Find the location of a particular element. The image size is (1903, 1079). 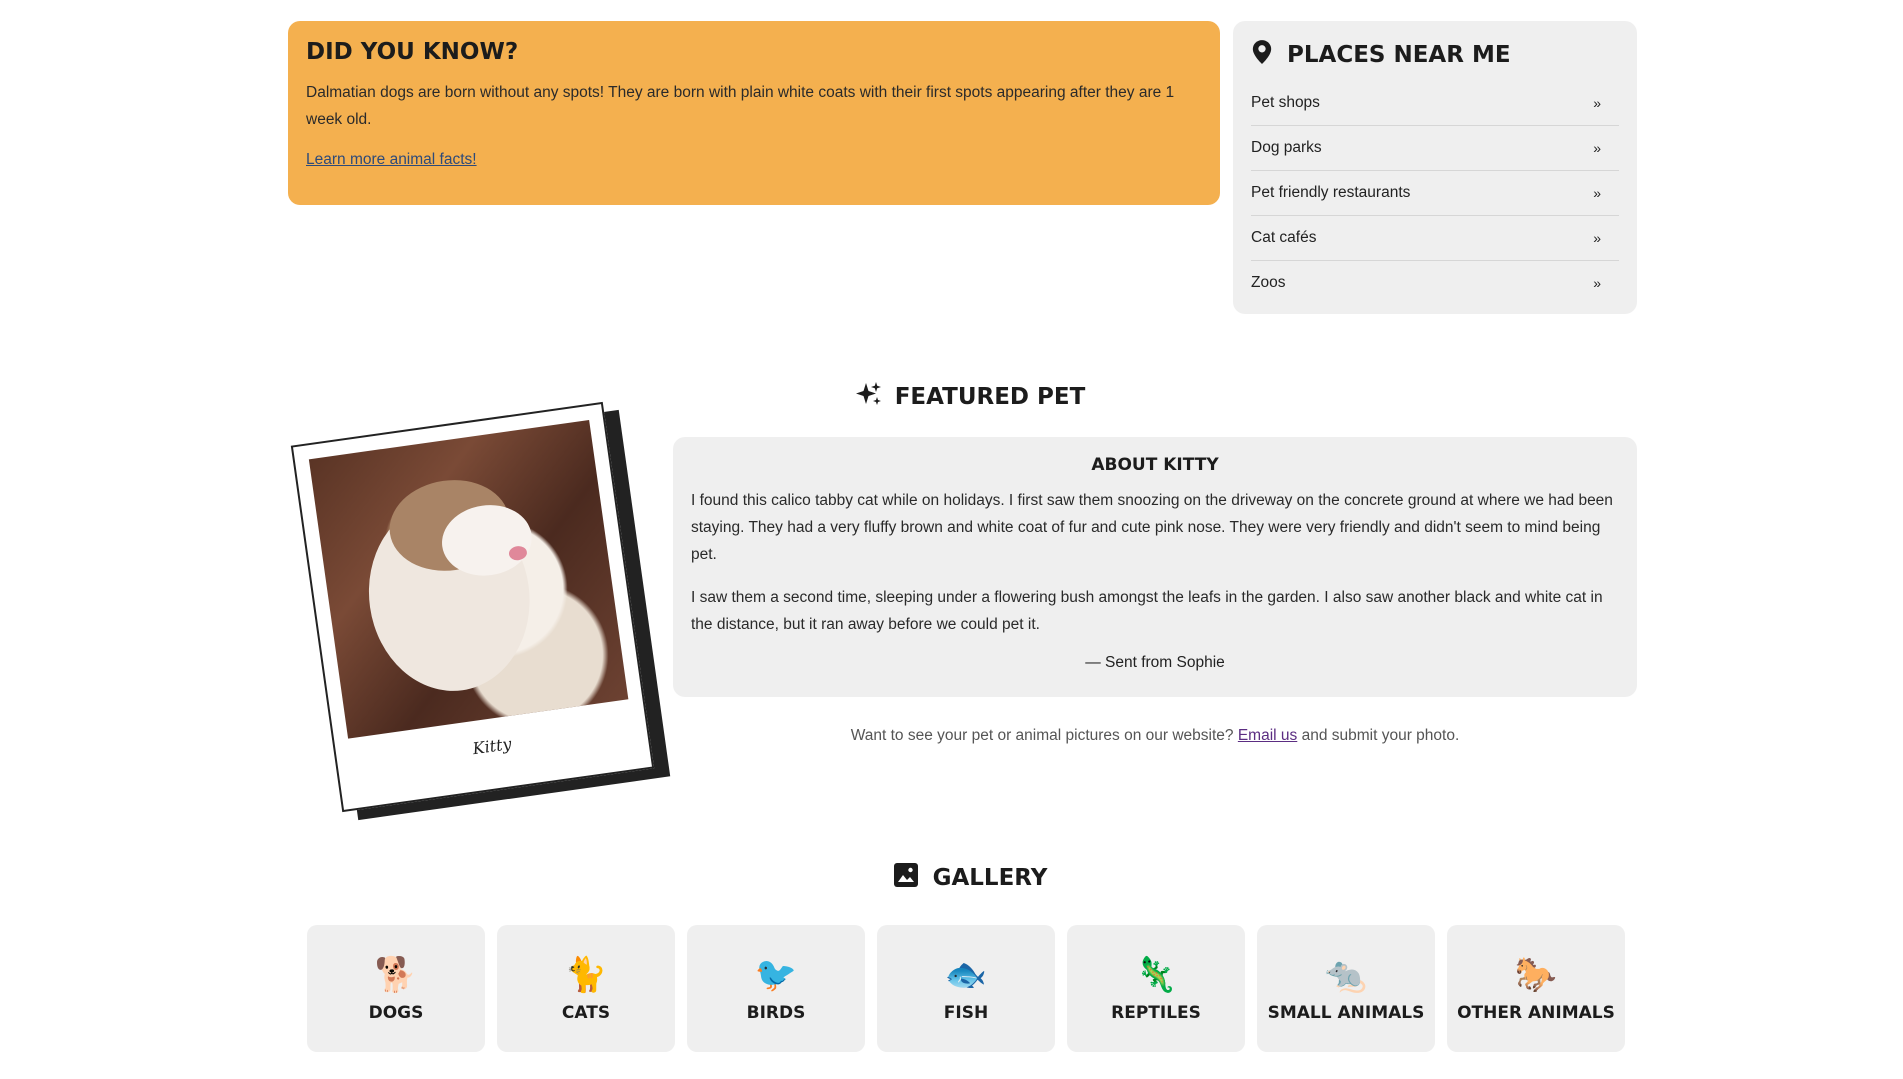

category-card-small-animals: 🐀 SMALL ANIMALS is located at coordinates (1346, 988).